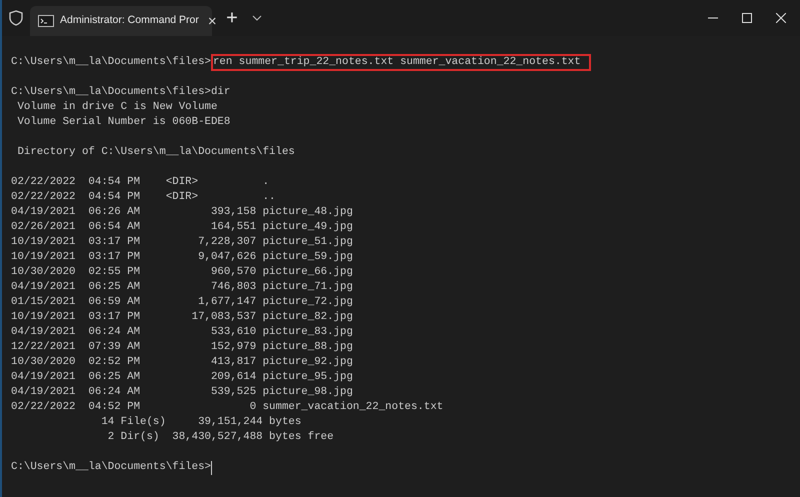 The image size is (800, 497). What do you see at coordinates (182, 257) in the screenshot?
I see `output-line: 10/19/2021 03:17 PM 9,047,626 picture_59.jpg` at bounding box center [182, 257].